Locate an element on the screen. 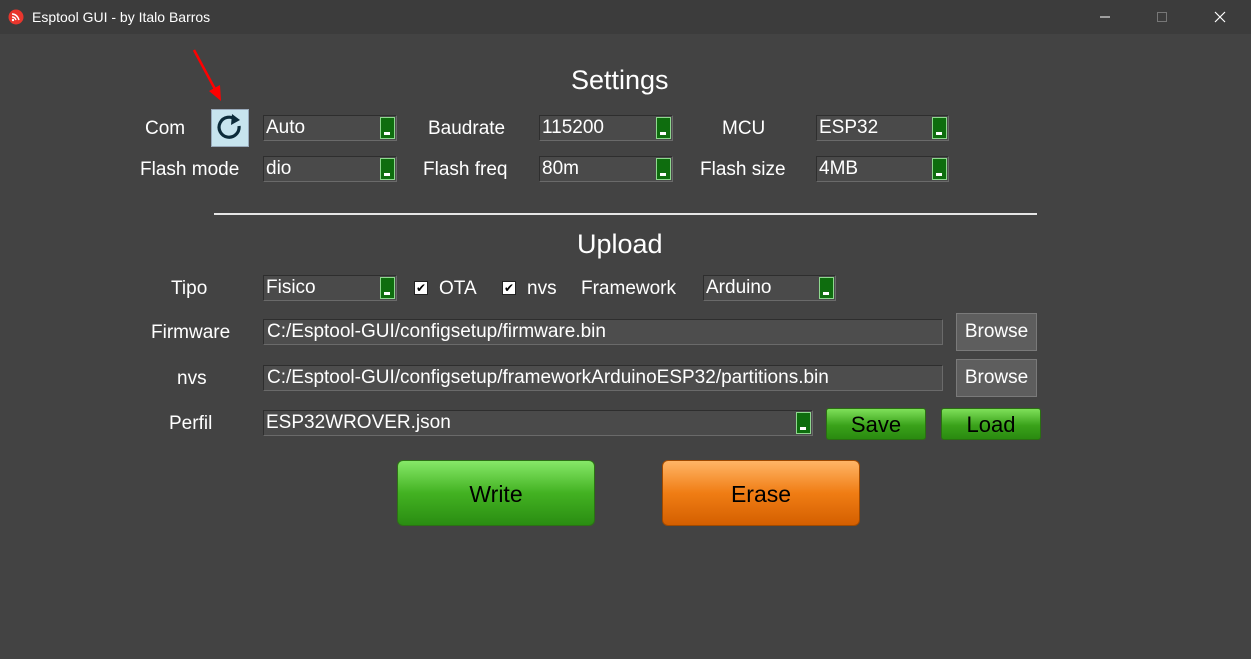 The height and width of the screenshot is (659, 1251). baudrate-dropdown: 115200 is located at coordinates (606, 128).